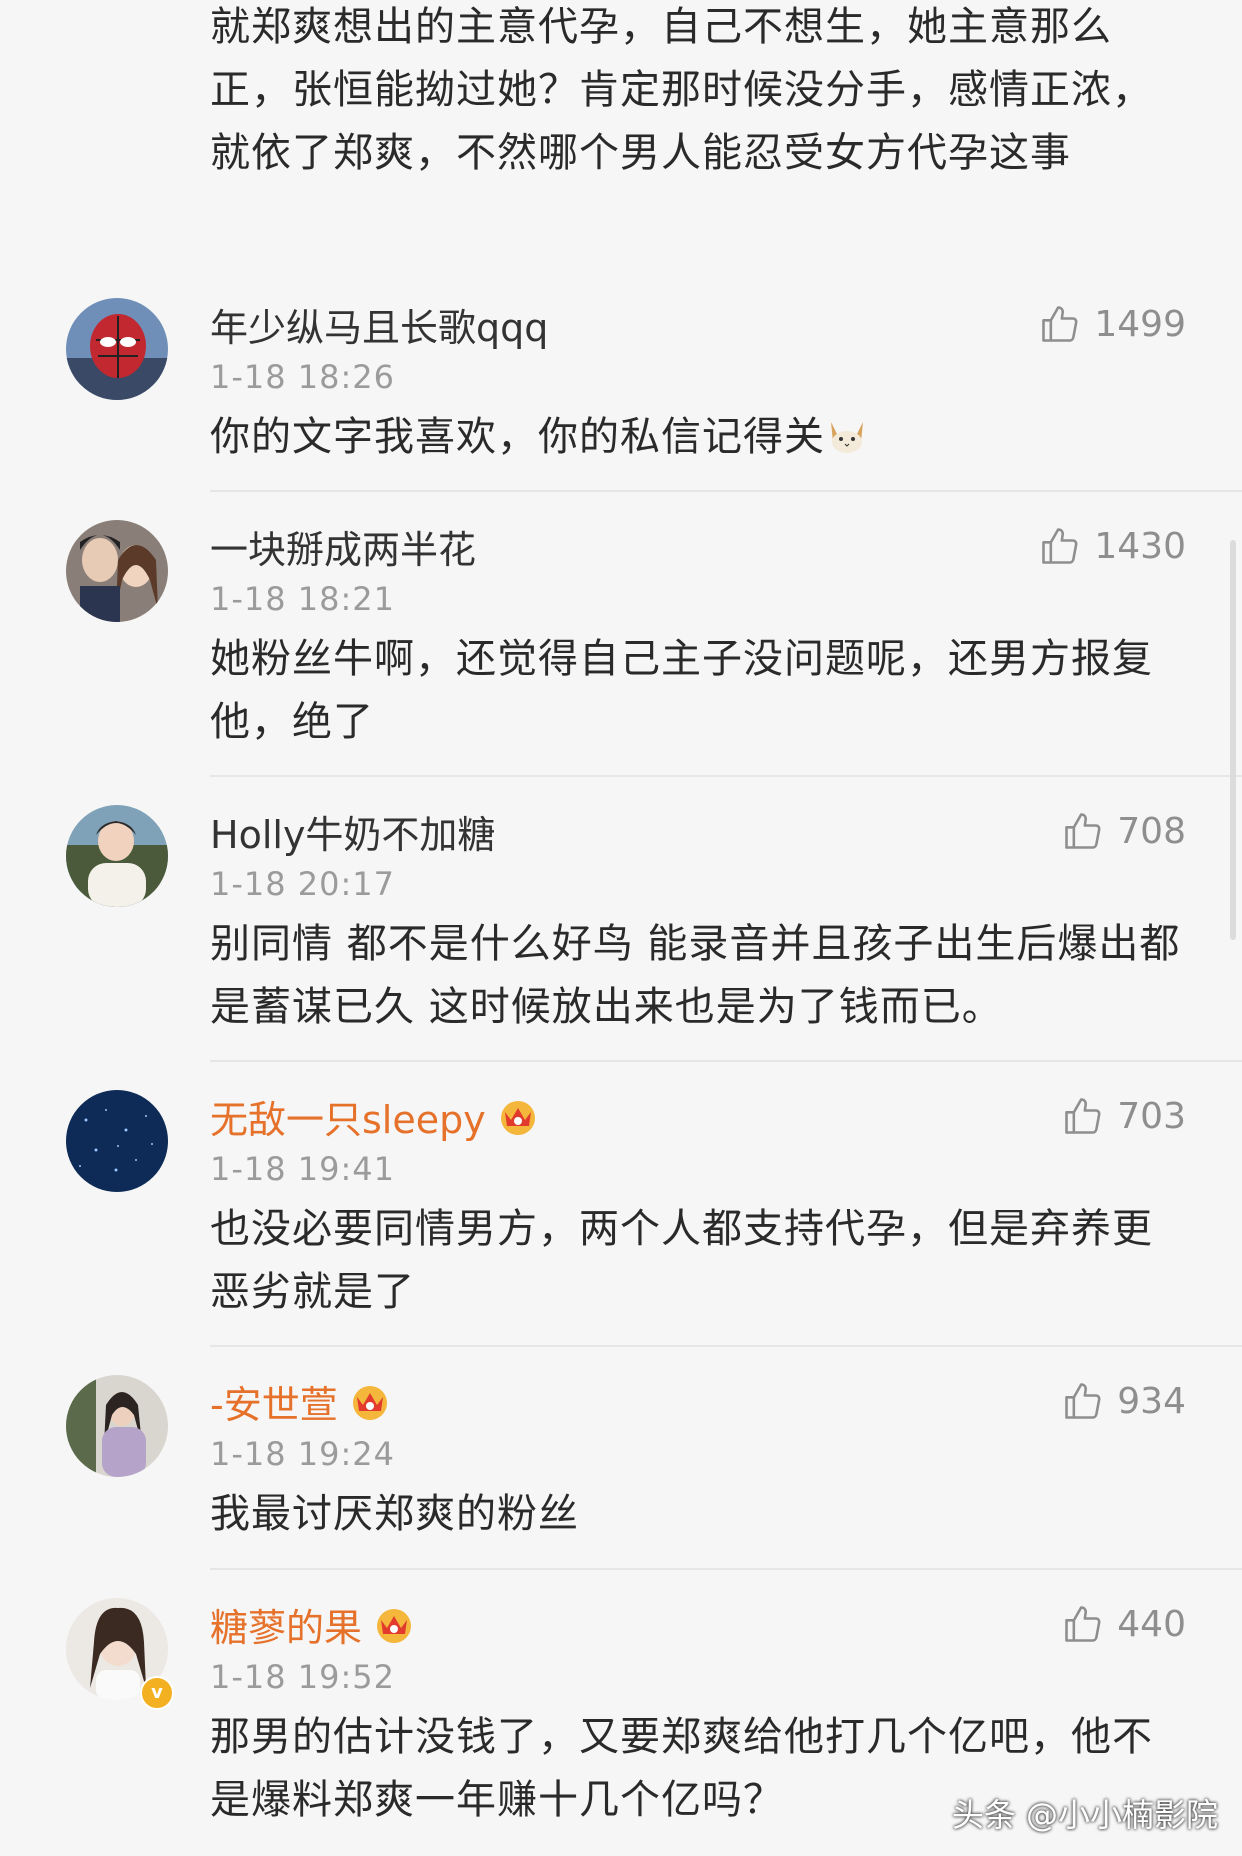 The width and height of the screenshot is (1242, 1856). What do you see at coordinates (1140, 324) in the screenshot?
I see `like-count: 1499` at bounding box center [1140, 324].